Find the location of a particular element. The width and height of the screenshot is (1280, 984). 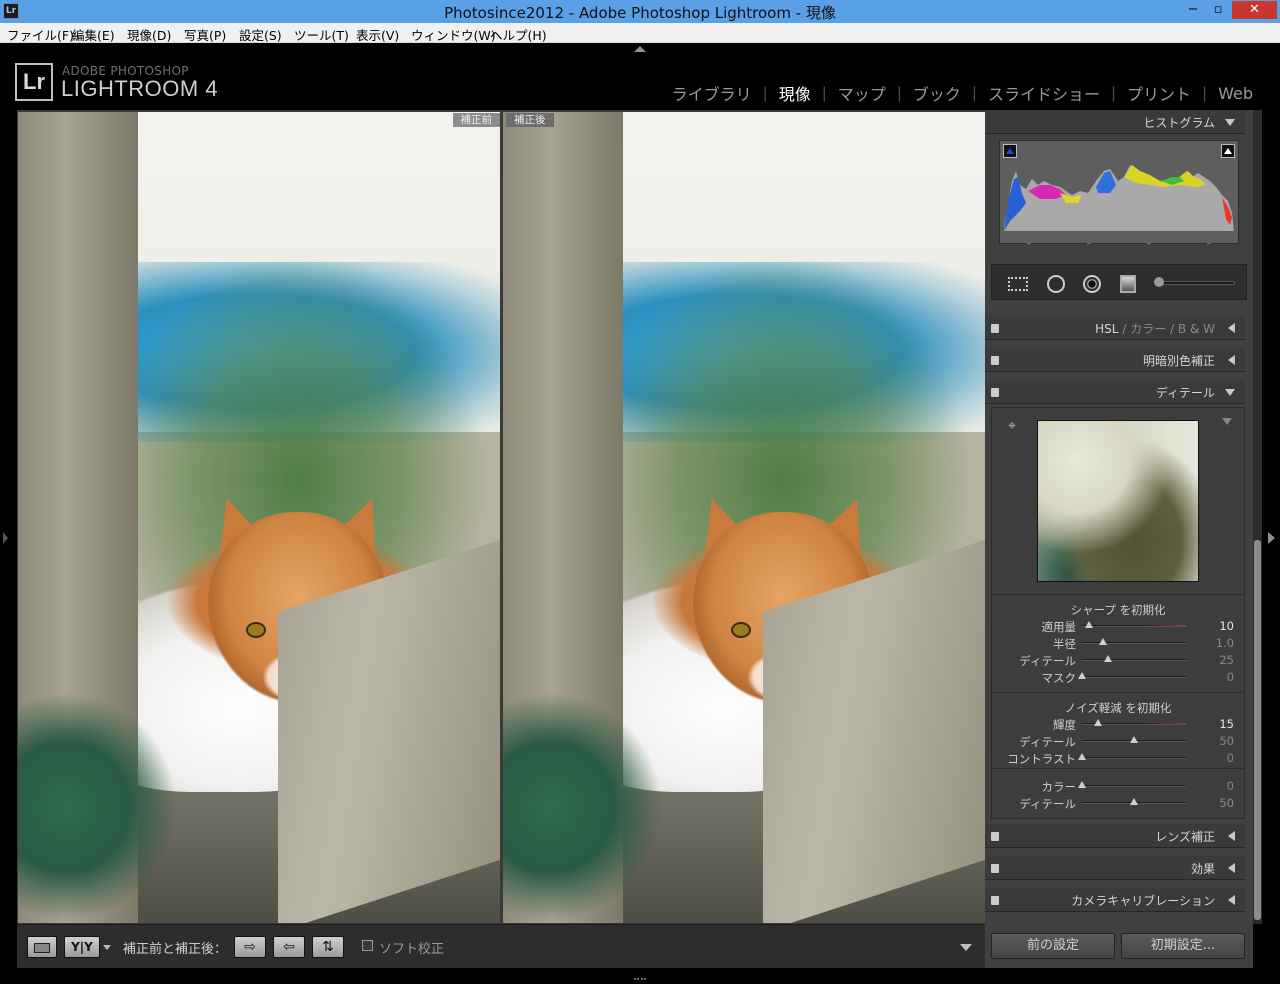

menu-edit: 編集(E) is located at coordinates (93, 34).